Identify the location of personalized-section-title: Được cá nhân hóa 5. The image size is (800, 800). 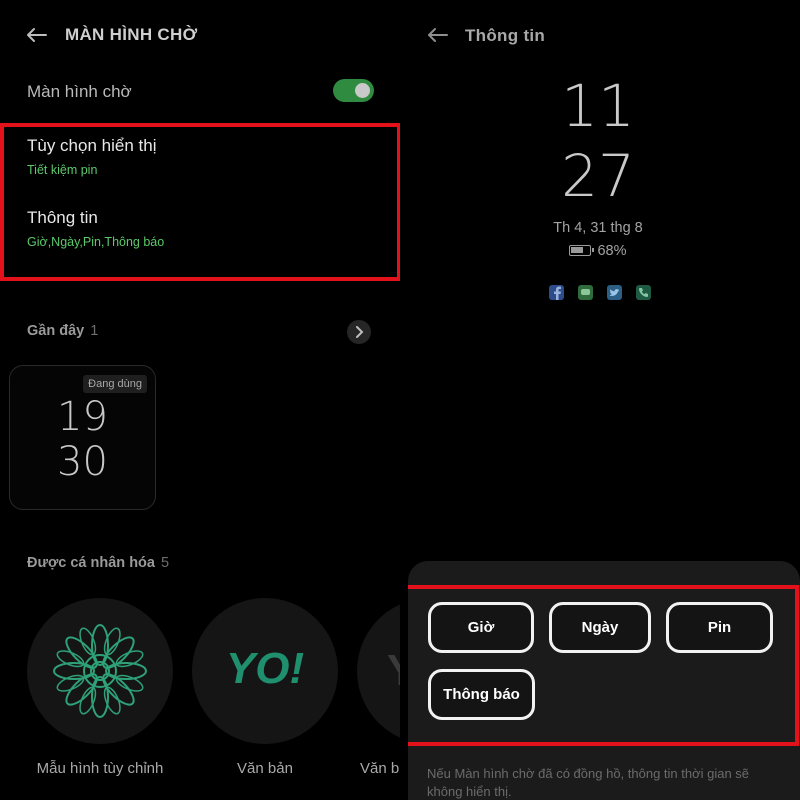
(98, 563).